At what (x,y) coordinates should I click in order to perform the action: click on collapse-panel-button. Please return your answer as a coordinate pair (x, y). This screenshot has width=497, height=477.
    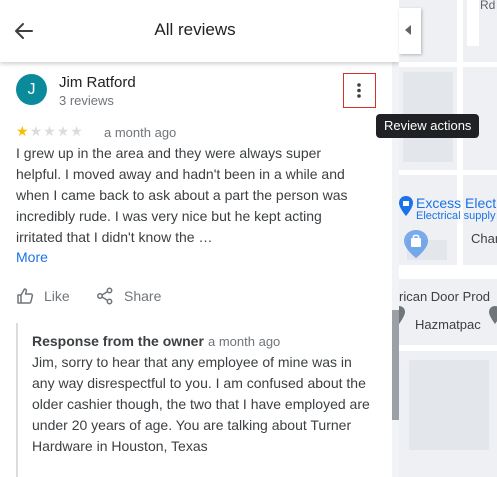
    Looking at the image, I should click on (410, 31).